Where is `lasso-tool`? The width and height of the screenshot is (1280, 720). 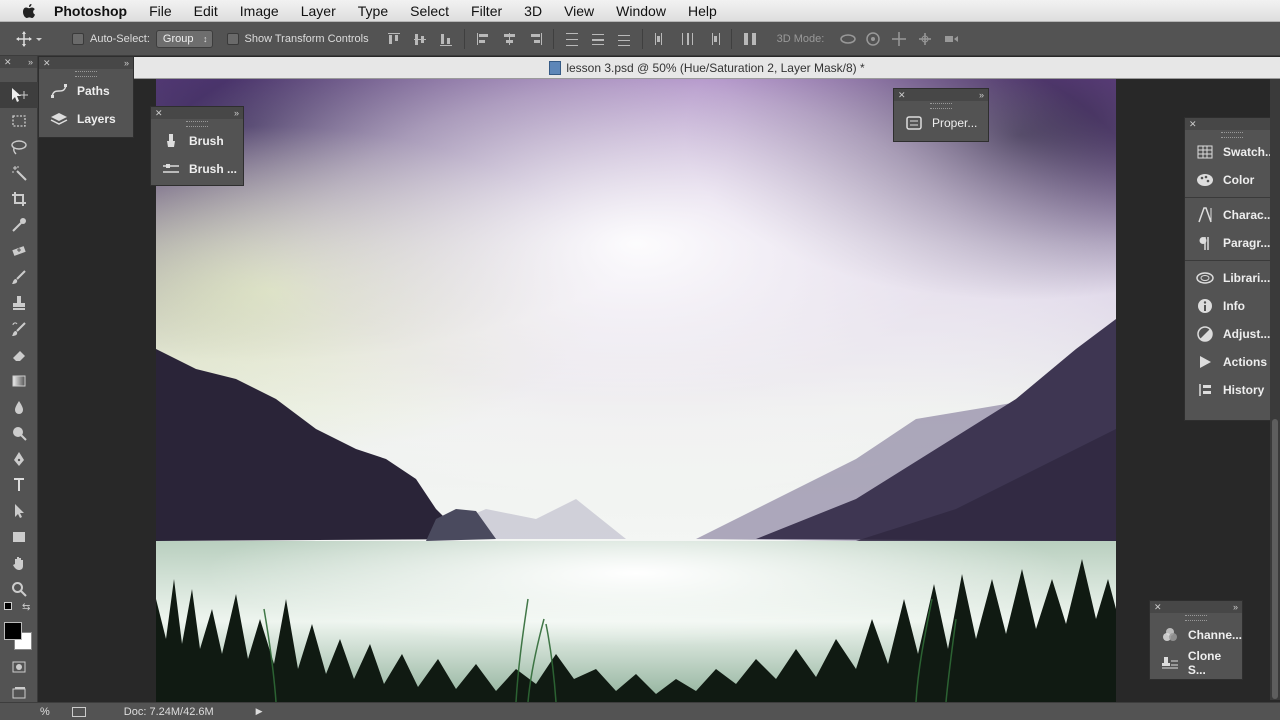 lasso-tool is located at coordinates (19, 147).